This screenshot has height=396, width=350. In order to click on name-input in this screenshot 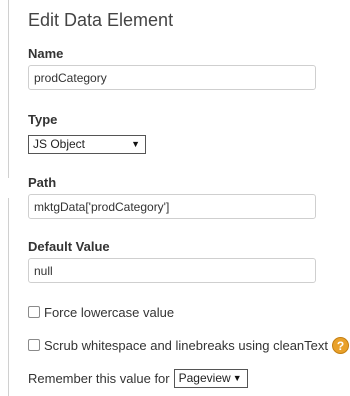, I will do `click(172, 77)`.